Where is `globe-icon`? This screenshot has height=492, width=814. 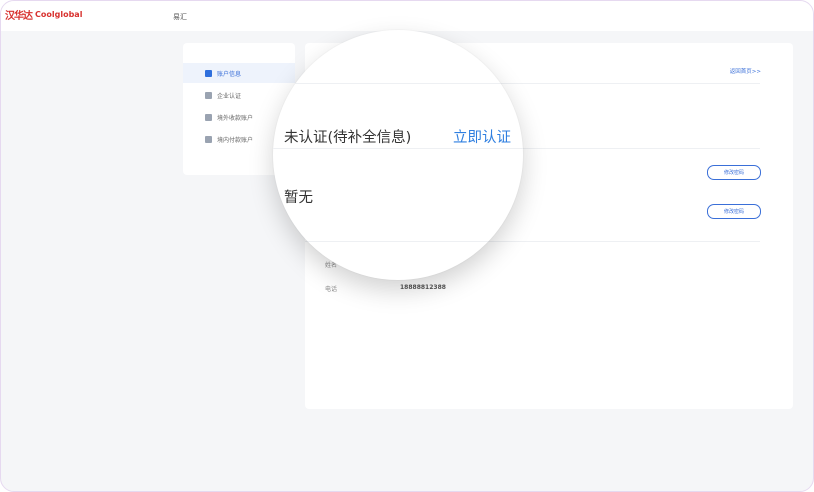 globe-icon is located at coordinates (208, 139).